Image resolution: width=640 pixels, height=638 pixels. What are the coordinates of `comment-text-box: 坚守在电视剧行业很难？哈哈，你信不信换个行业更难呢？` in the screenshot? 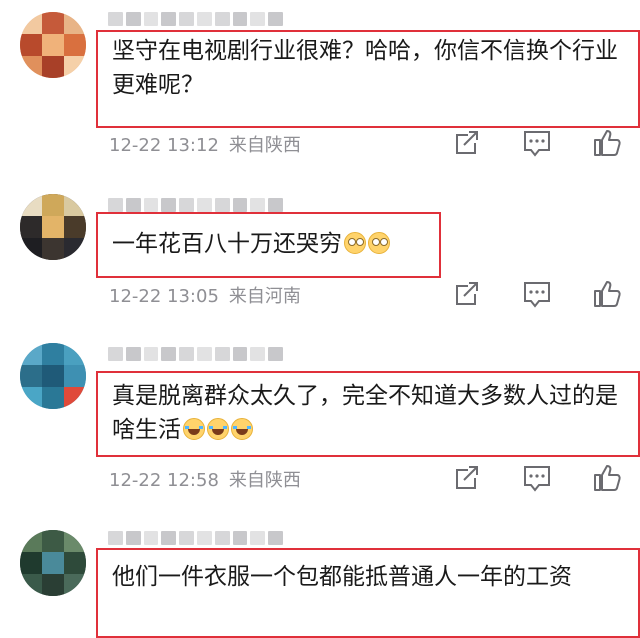 It's located at (368, 79).